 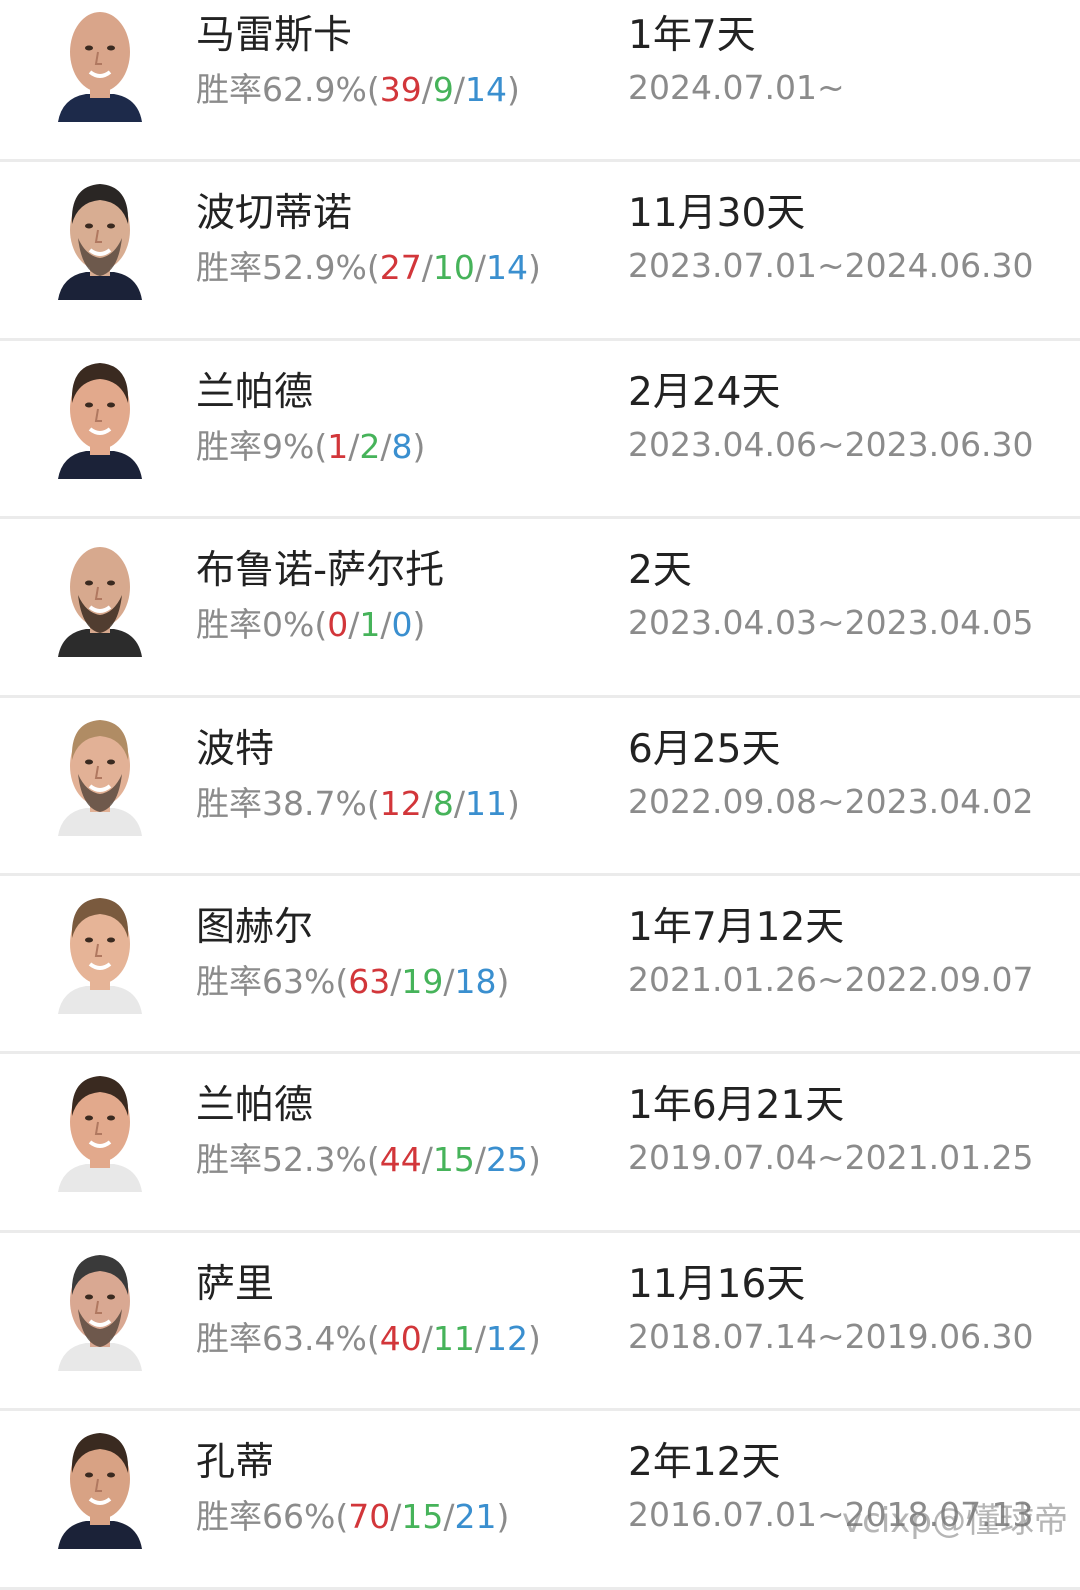 I want to click on coach-period: 2023.04.03~2023.04.05, so click(x=831, y=623).